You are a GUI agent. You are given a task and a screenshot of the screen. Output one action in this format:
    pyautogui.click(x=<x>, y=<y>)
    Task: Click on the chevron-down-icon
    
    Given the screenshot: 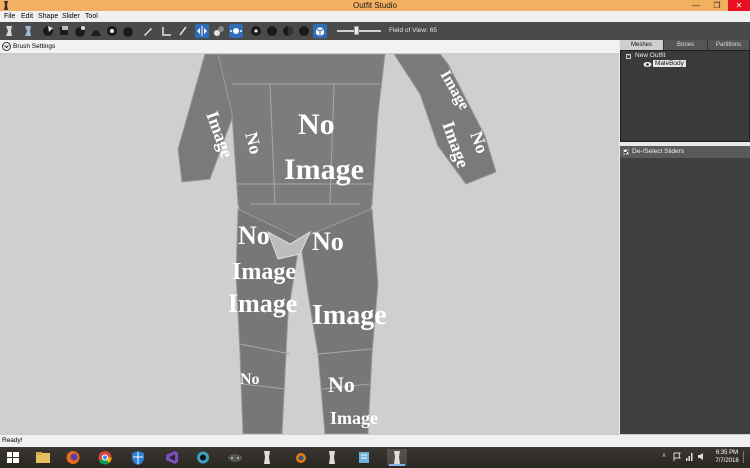 What is the action you would take?
    pyautogui.click(x=6, y=46)
    